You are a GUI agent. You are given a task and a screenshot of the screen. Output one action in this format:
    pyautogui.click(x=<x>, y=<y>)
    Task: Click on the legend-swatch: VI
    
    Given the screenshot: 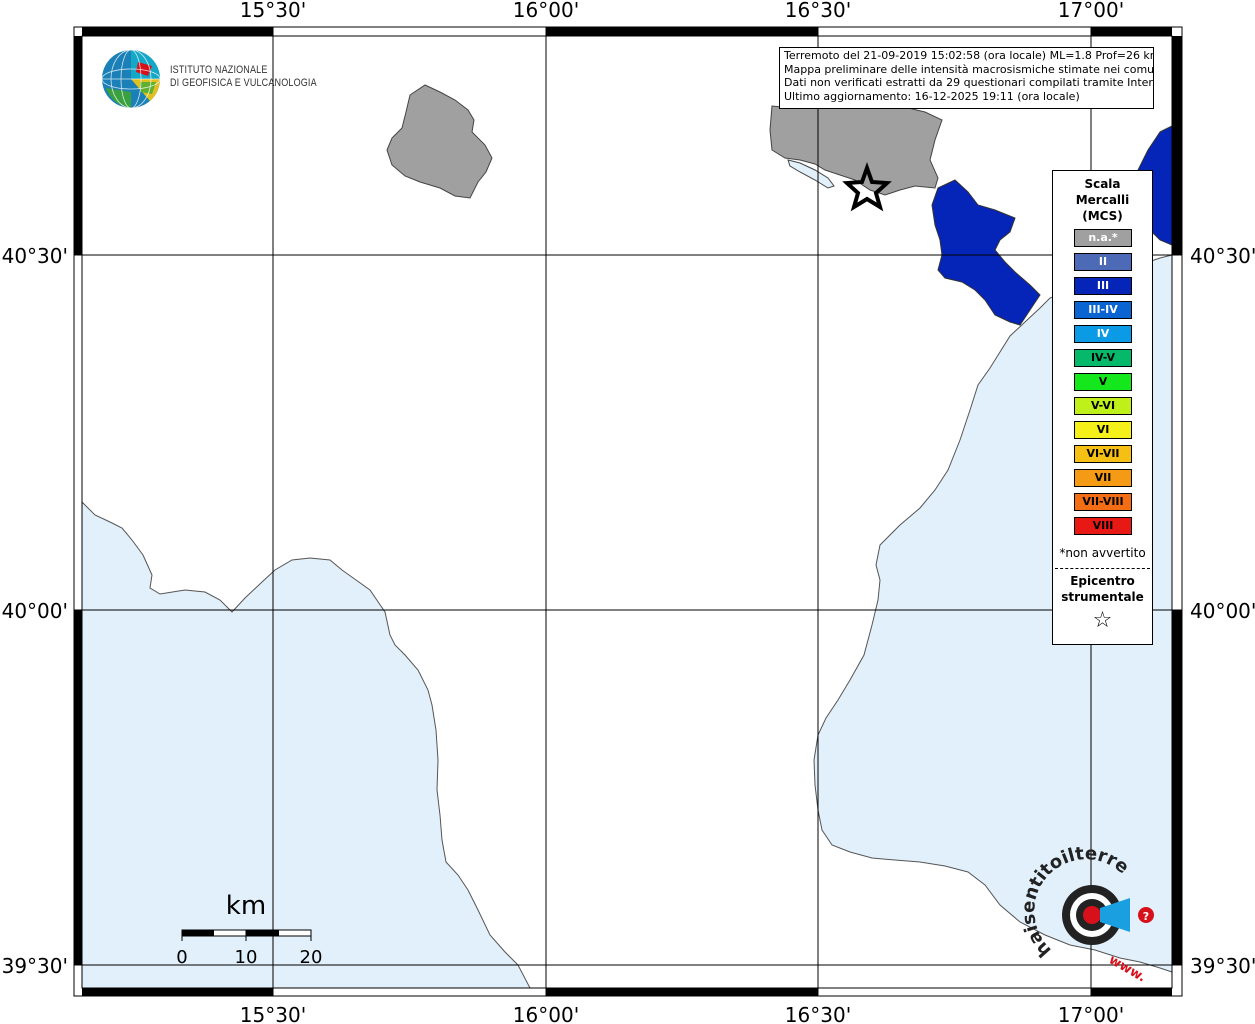 What is the action you would take?
    pyautogui.click(x=1103, y=430)
    